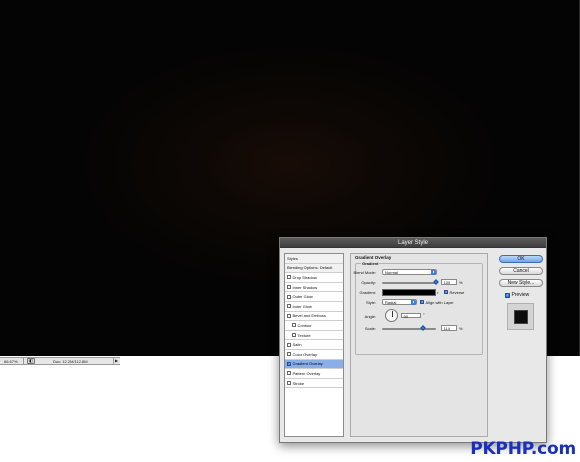 The width and height of the screenshot is (580, 462). What do you see at coordinates (304, 335) in the screenshot?
I see `style-item-label: Texture` at bounding box center [304, 335].